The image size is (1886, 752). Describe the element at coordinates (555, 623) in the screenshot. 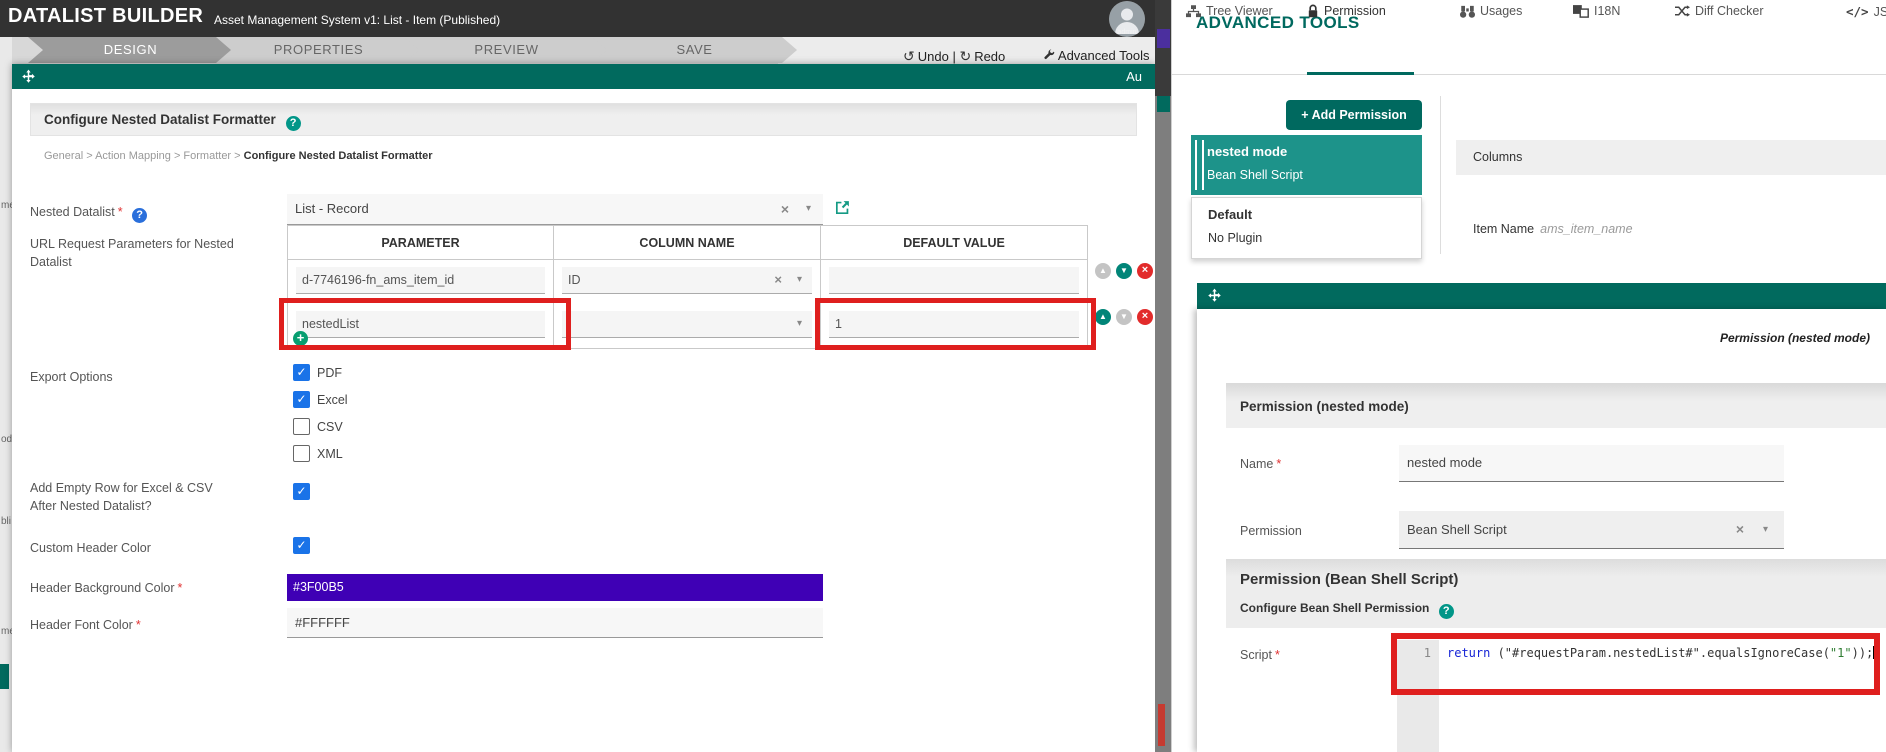

I see `header-font-color-input: #FFFFFF` at that location.